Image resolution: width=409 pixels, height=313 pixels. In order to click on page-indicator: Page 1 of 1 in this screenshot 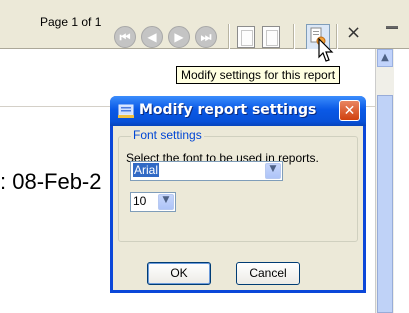, I will do `click(71, 22)`.